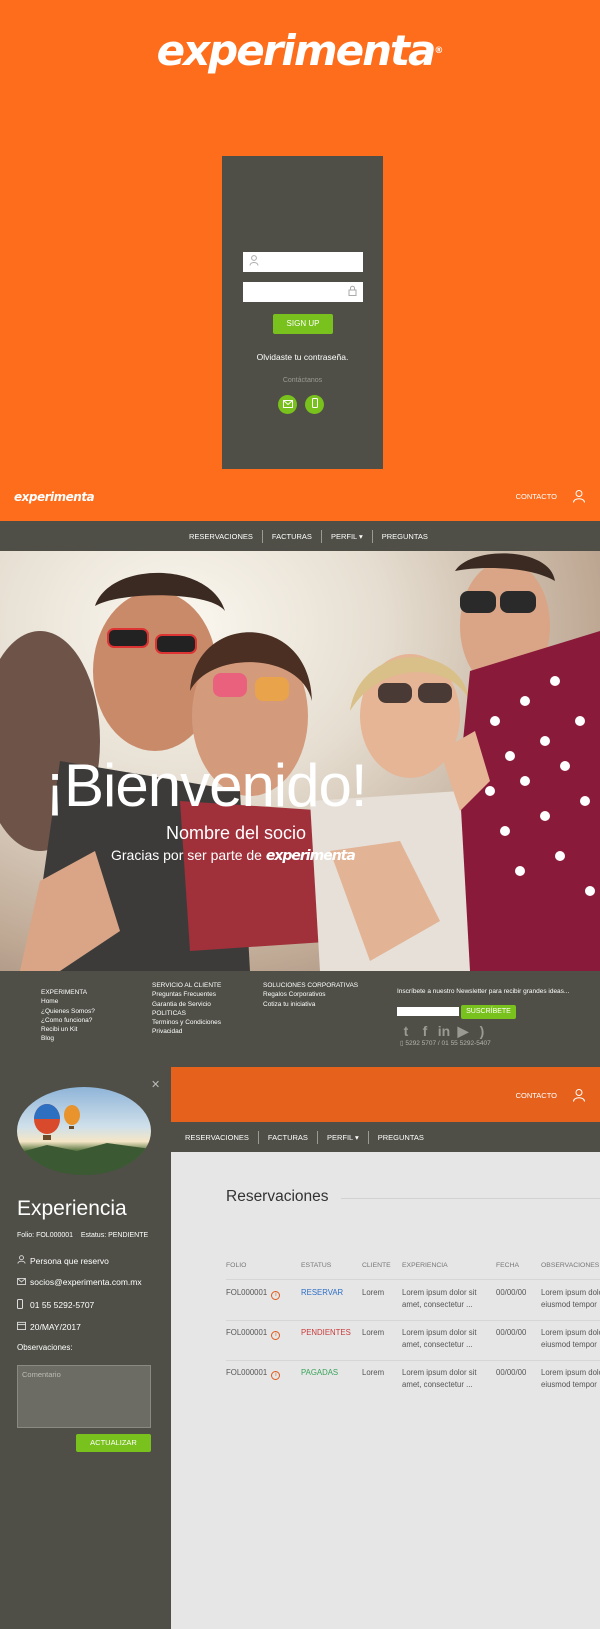  Describe the element at coordinates (69, 1260) in the screenshot. I see `person-text: Persona que reservo` at that location.